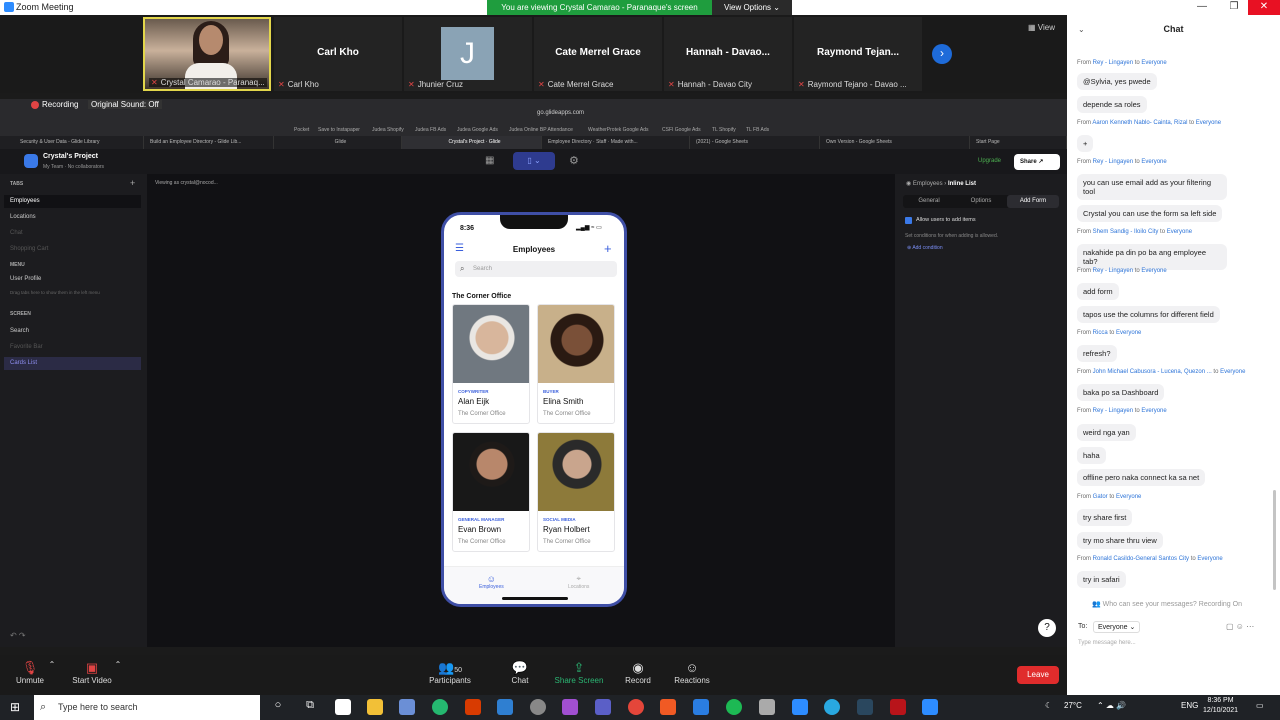 This screenshot has width=1280, height=720. Describe the element at coordinates (1189, 705) in the screenshot. I see `input-language: ENG` at that location.